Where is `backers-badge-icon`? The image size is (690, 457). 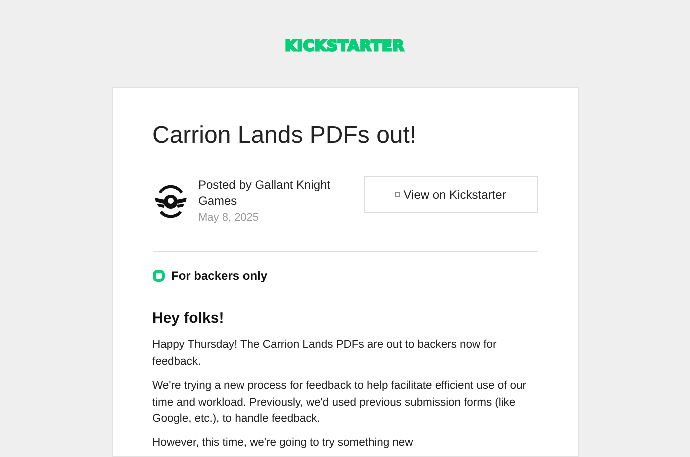 backers-badge-icon is located at coordinates (158, 276).